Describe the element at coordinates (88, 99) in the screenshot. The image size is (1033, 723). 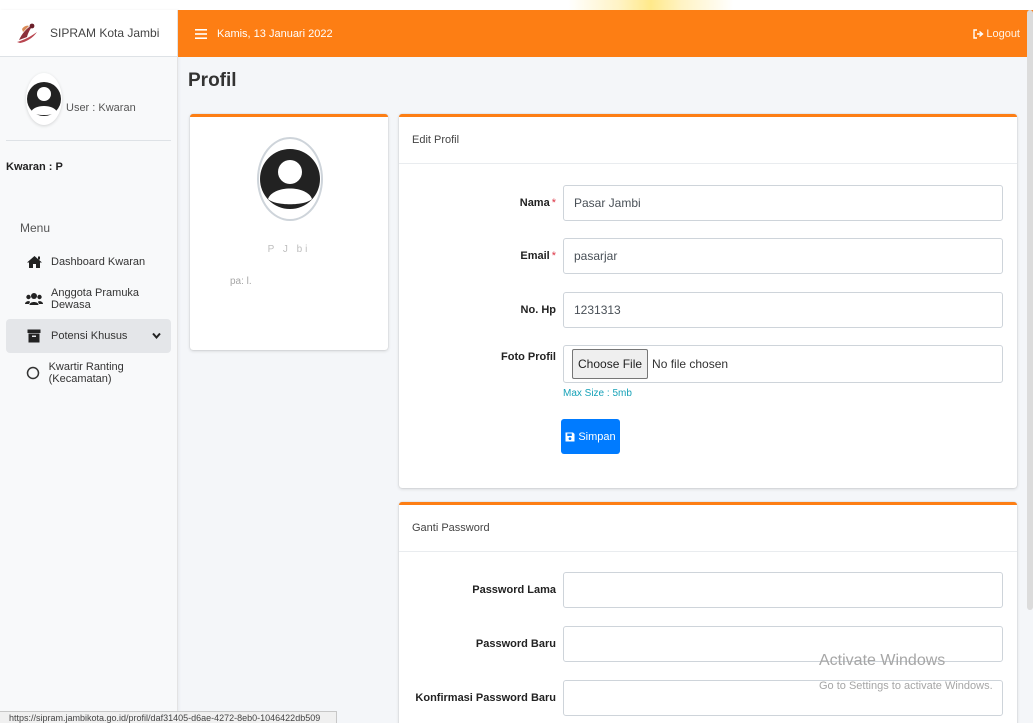
I see `user-panel: User : Kwaran` at that location.